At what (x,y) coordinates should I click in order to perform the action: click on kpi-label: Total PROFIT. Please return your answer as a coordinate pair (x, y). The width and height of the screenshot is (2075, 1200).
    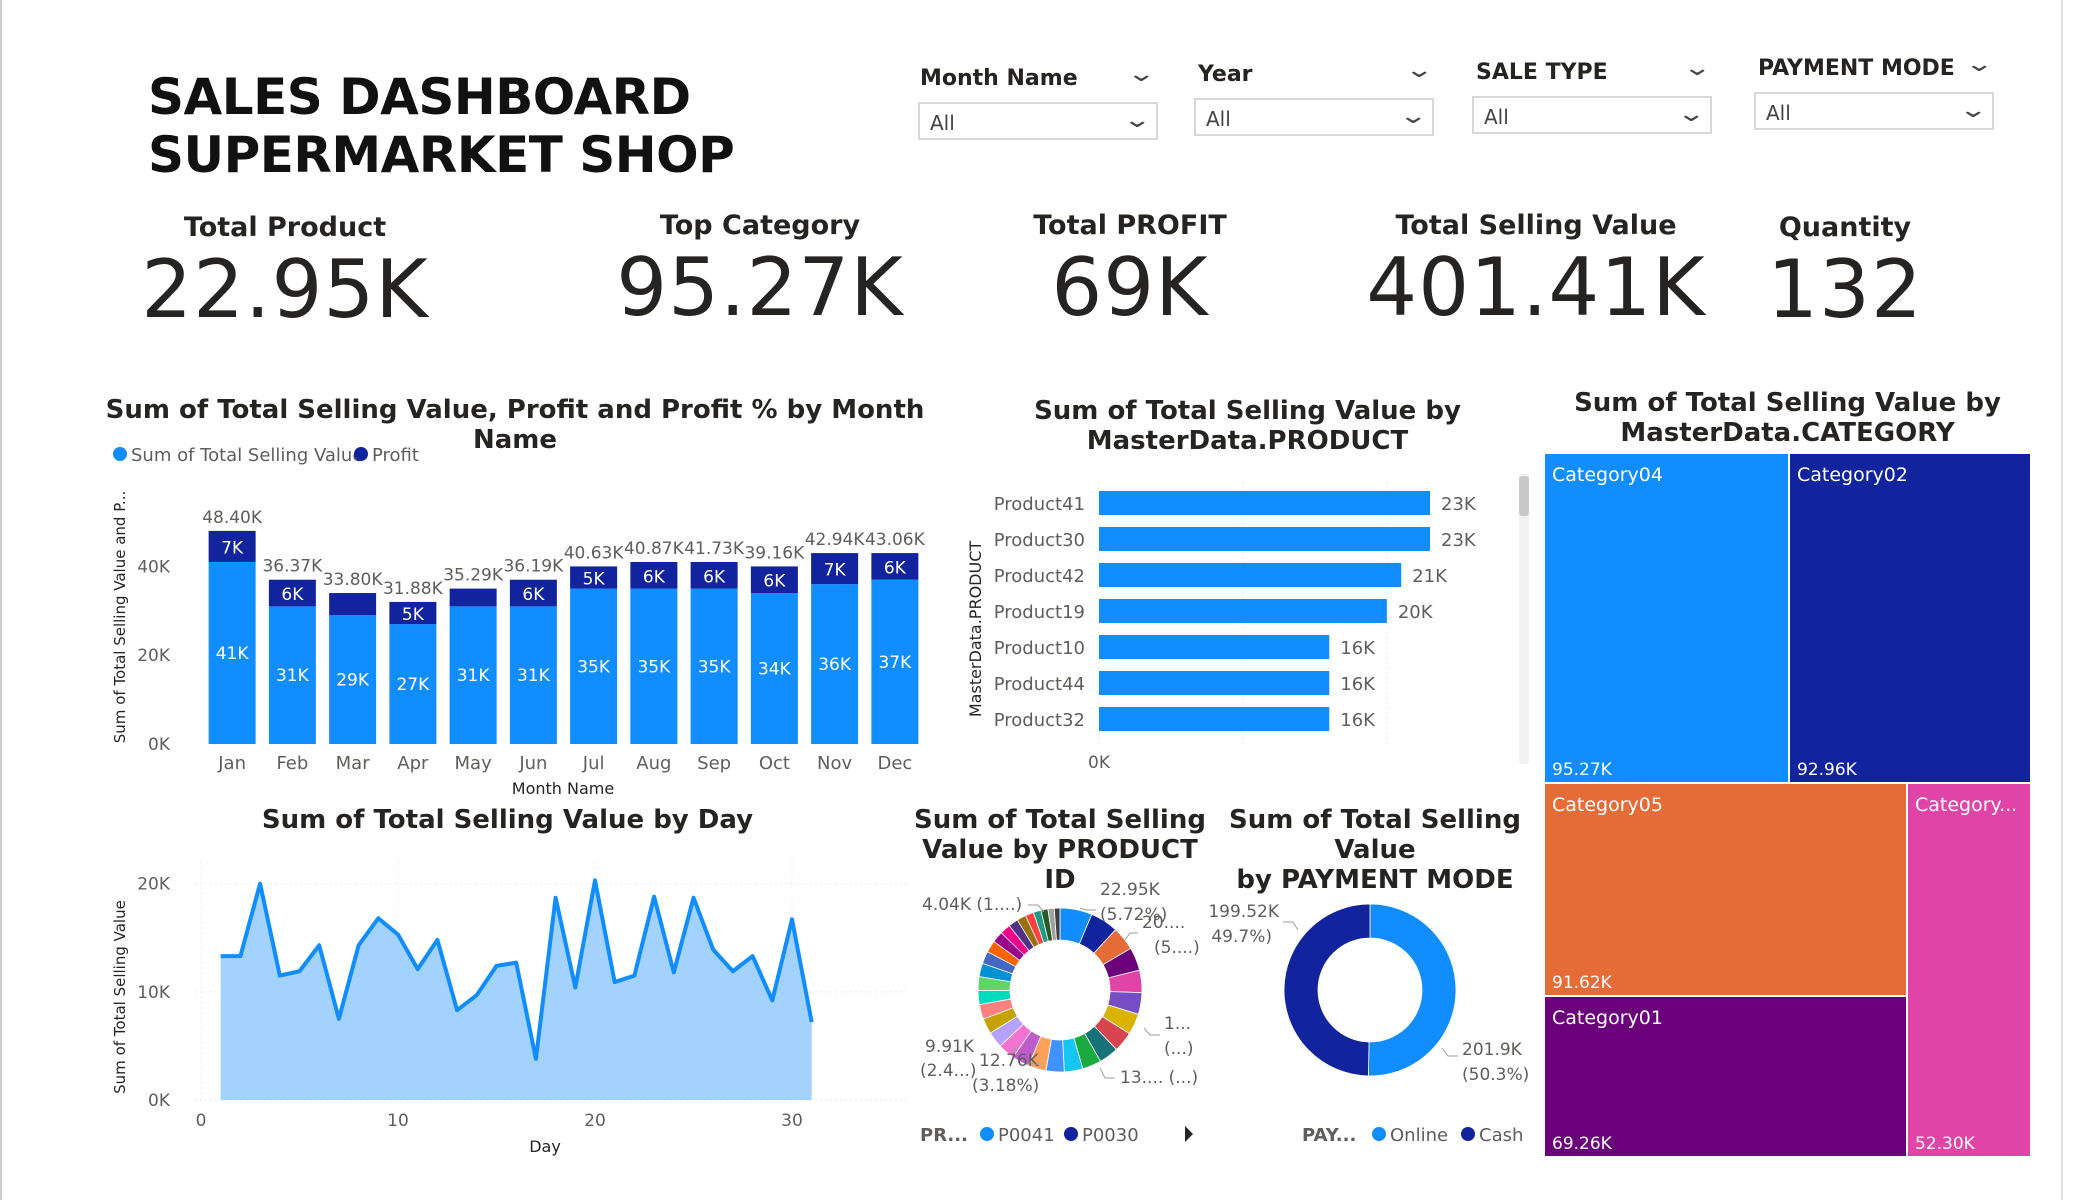
    Looking at the image, I should click on (1130, 225).